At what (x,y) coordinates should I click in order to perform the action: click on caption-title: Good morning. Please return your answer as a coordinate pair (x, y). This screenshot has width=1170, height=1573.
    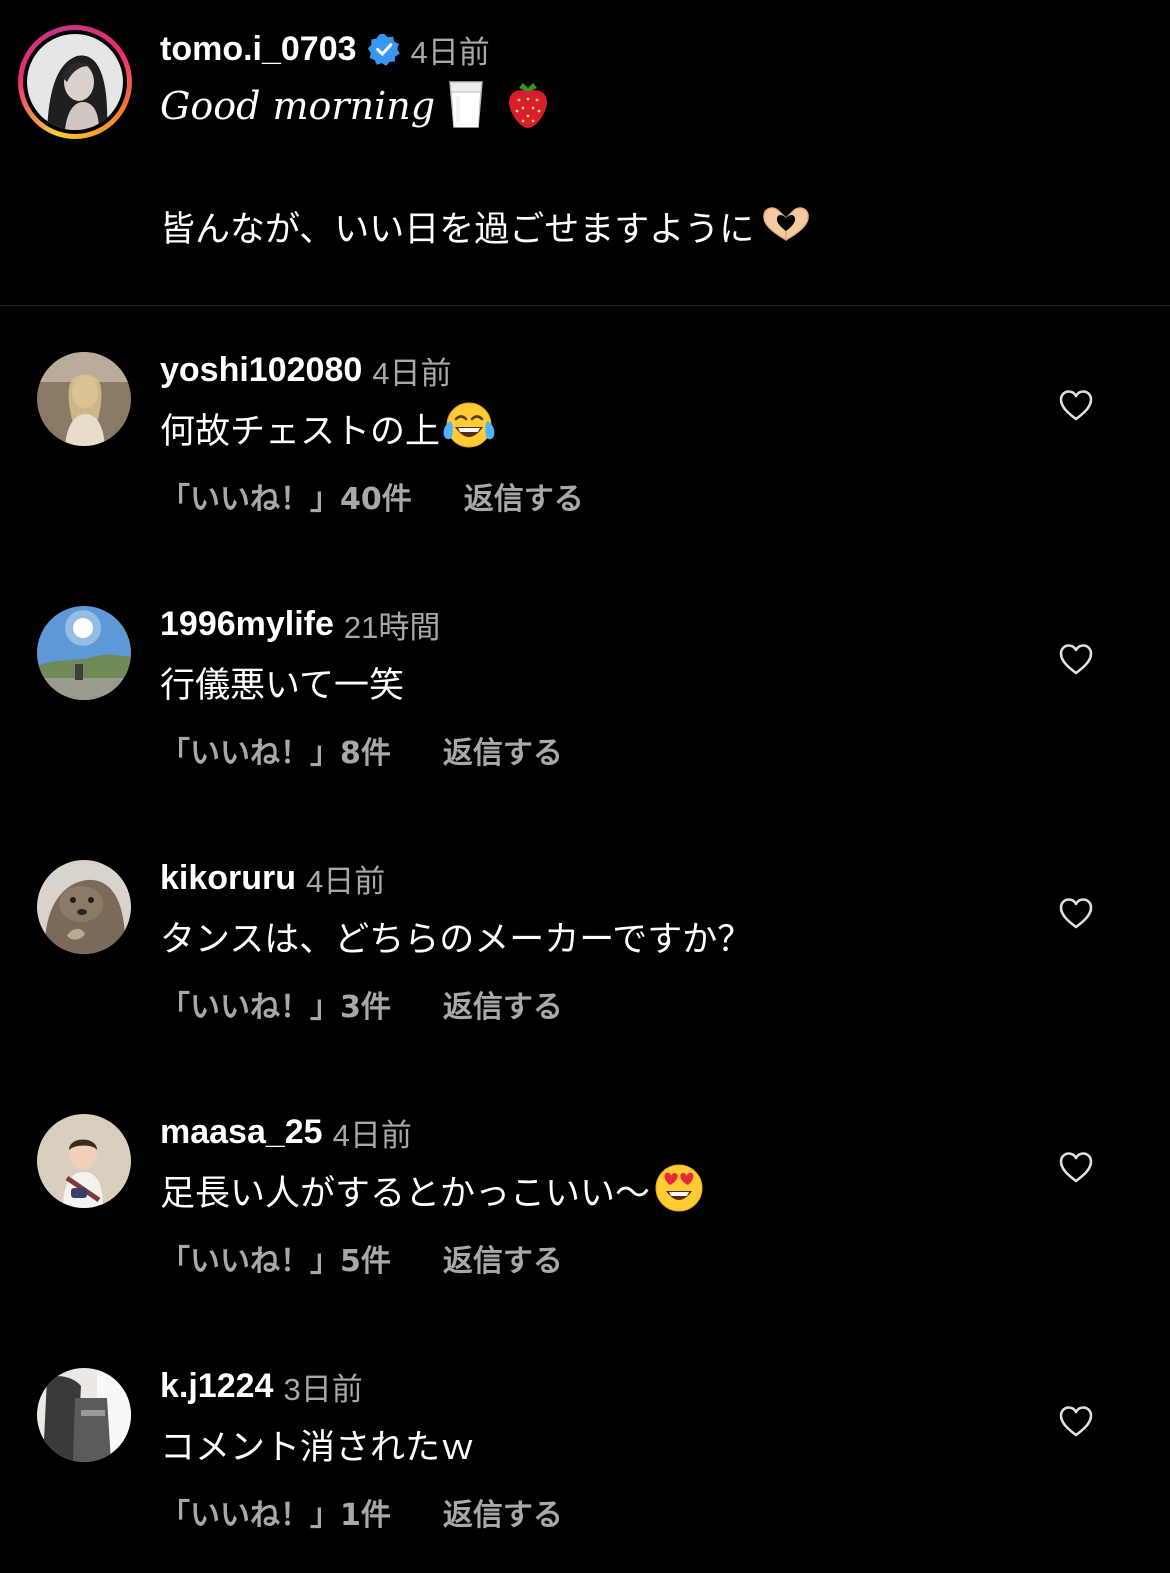
    Looking at the image, I should click on (298, 106).